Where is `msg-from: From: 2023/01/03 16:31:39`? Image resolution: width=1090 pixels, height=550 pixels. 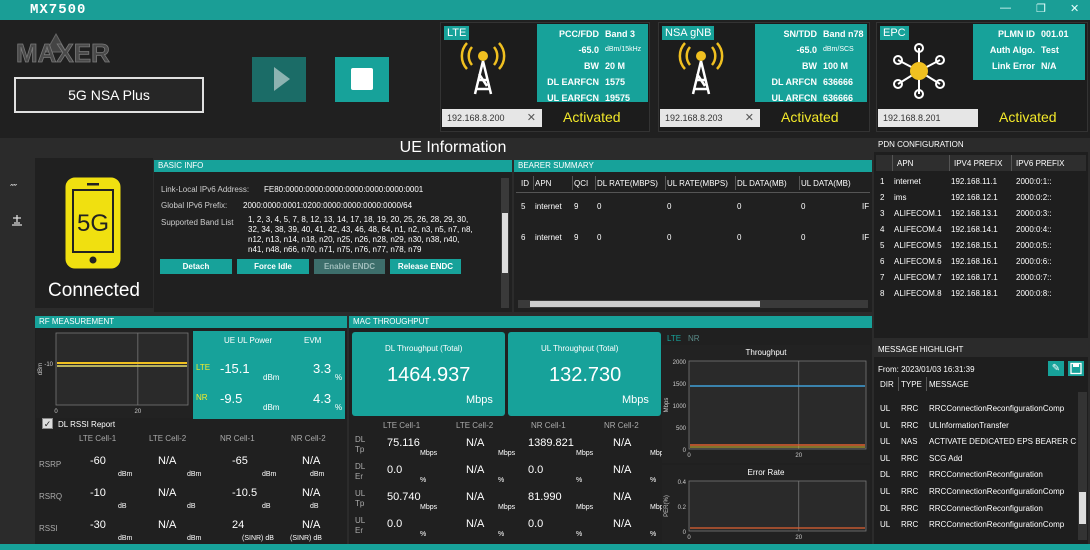
msg-from: From: 2023/01/03 16:31:39 is located at coordinates (926, 369).